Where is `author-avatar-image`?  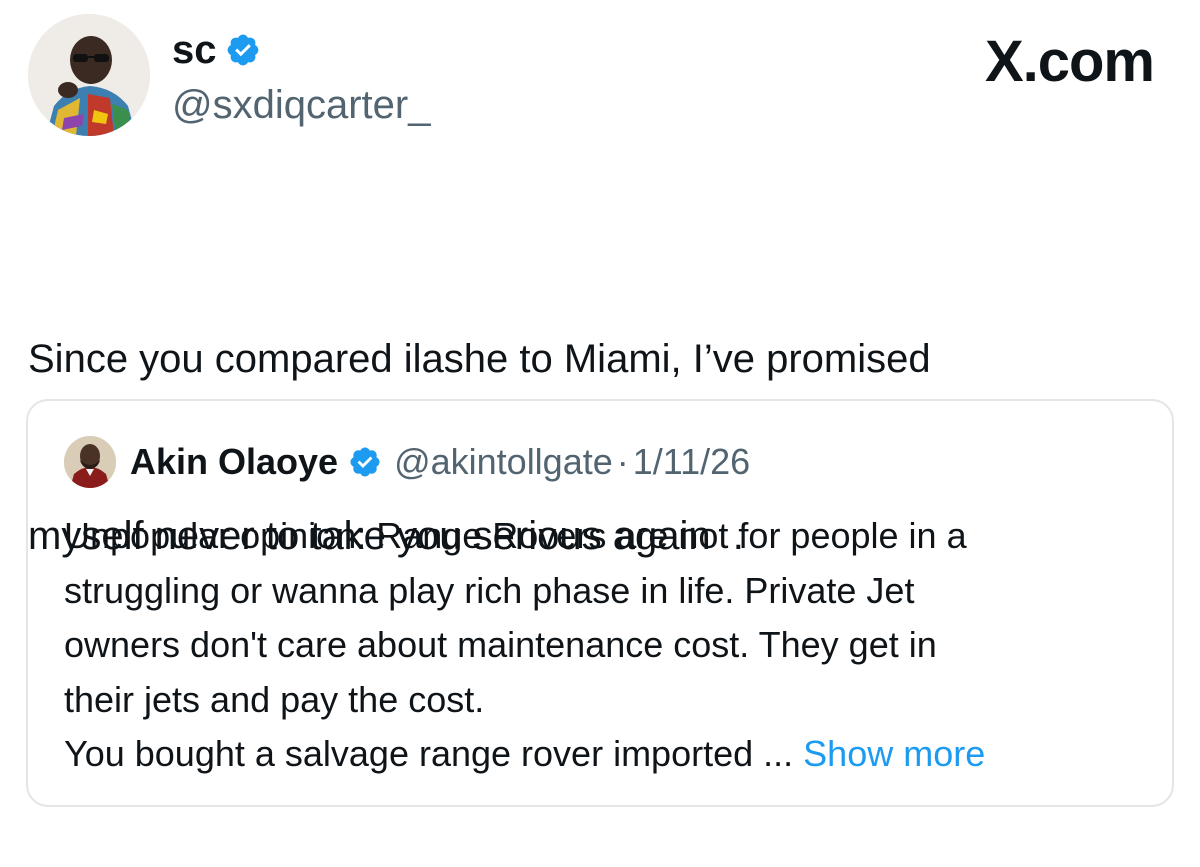
author-avatar-image is located at coordinates (89, 75).